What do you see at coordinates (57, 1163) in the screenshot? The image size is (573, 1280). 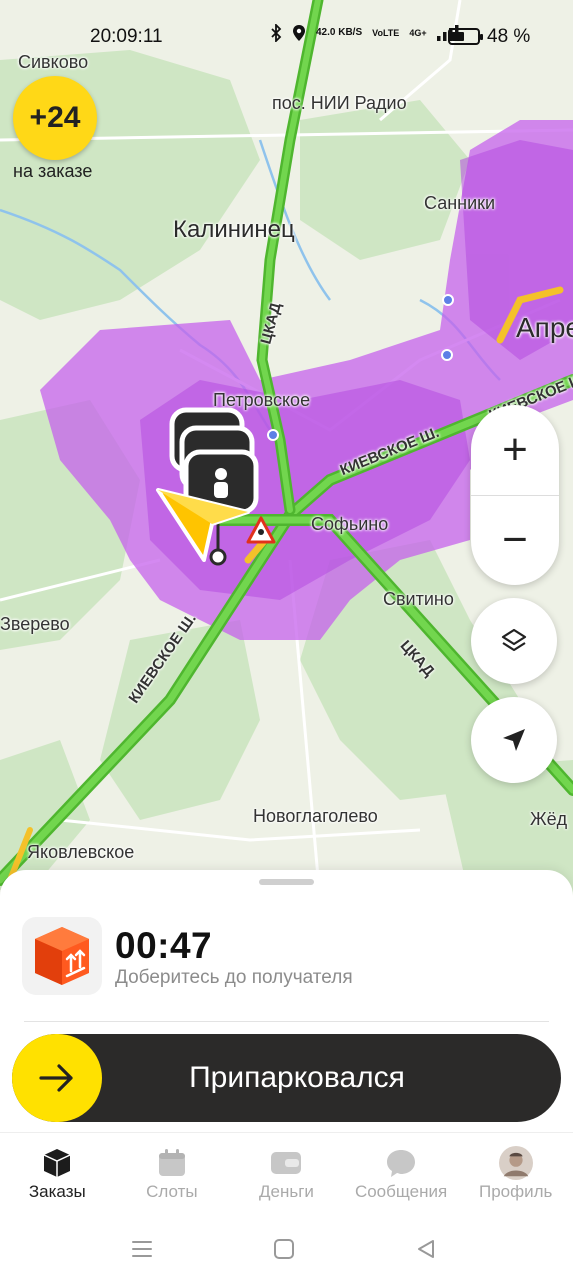 I see `orders-box-icon` at bounding box center [57, 1163].